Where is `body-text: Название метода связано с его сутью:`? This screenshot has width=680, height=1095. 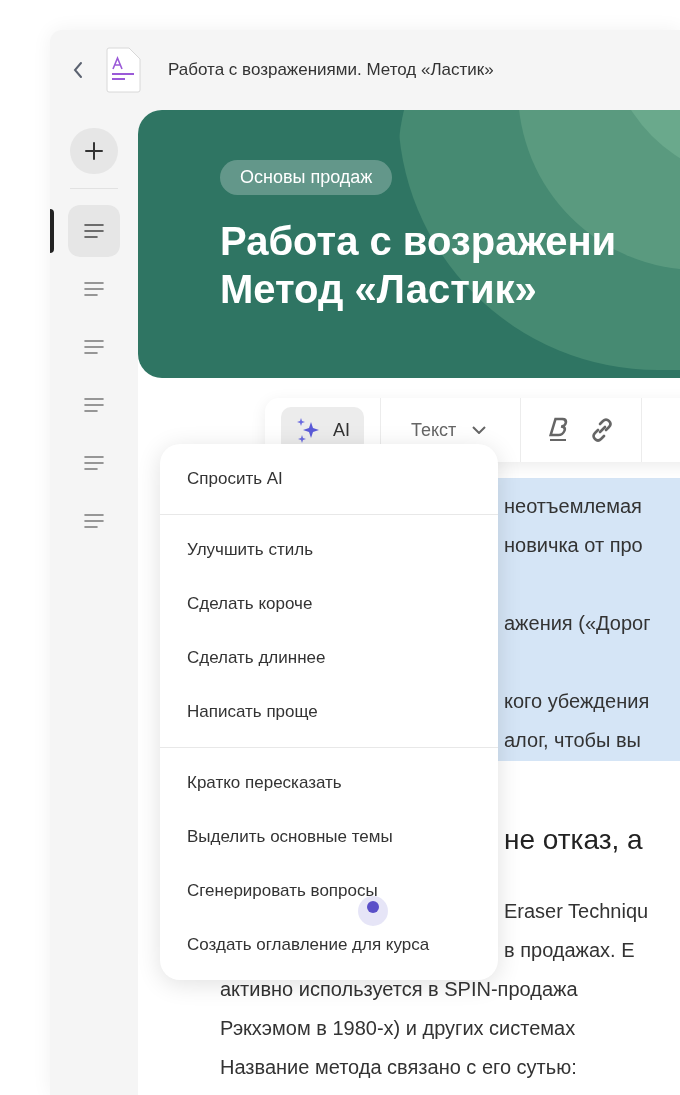 body-text: Название метода связано с его сутью: is located at coordinates (398, 1067).